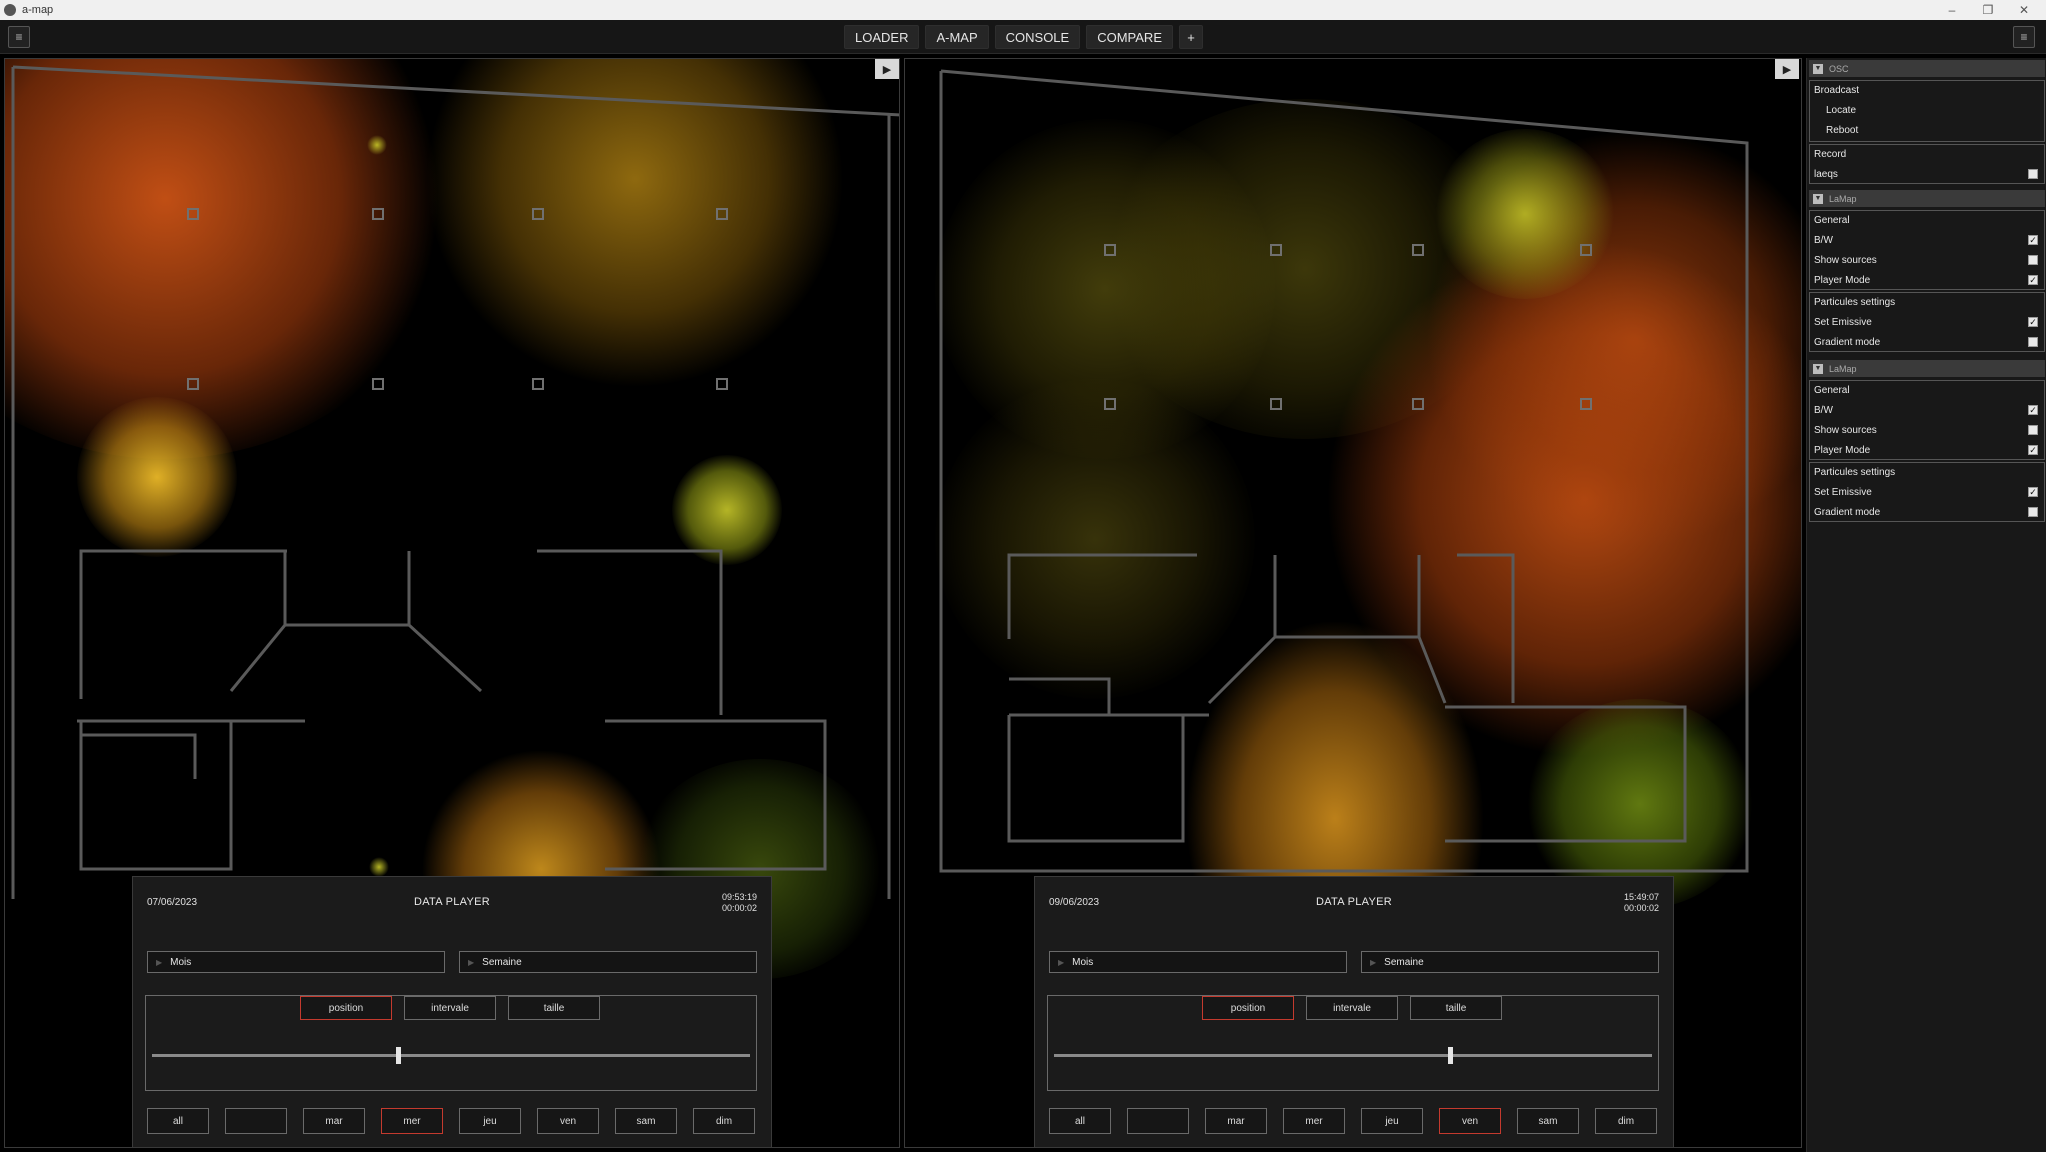 This screenshot has width=2046, height=1152. Describe the element at coordinates (1927, 164) in the screenshot. I see `record-group: Record laeqs` at that location.